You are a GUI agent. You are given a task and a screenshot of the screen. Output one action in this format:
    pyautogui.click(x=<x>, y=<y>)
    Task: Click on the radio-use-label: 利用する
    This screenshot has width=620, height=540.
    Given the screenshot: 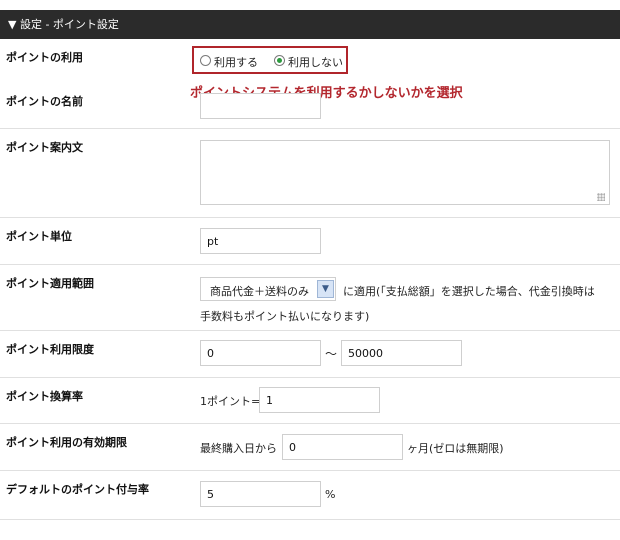 What is the action you would take?
    pyautogui.click(x=236, y=62)
    